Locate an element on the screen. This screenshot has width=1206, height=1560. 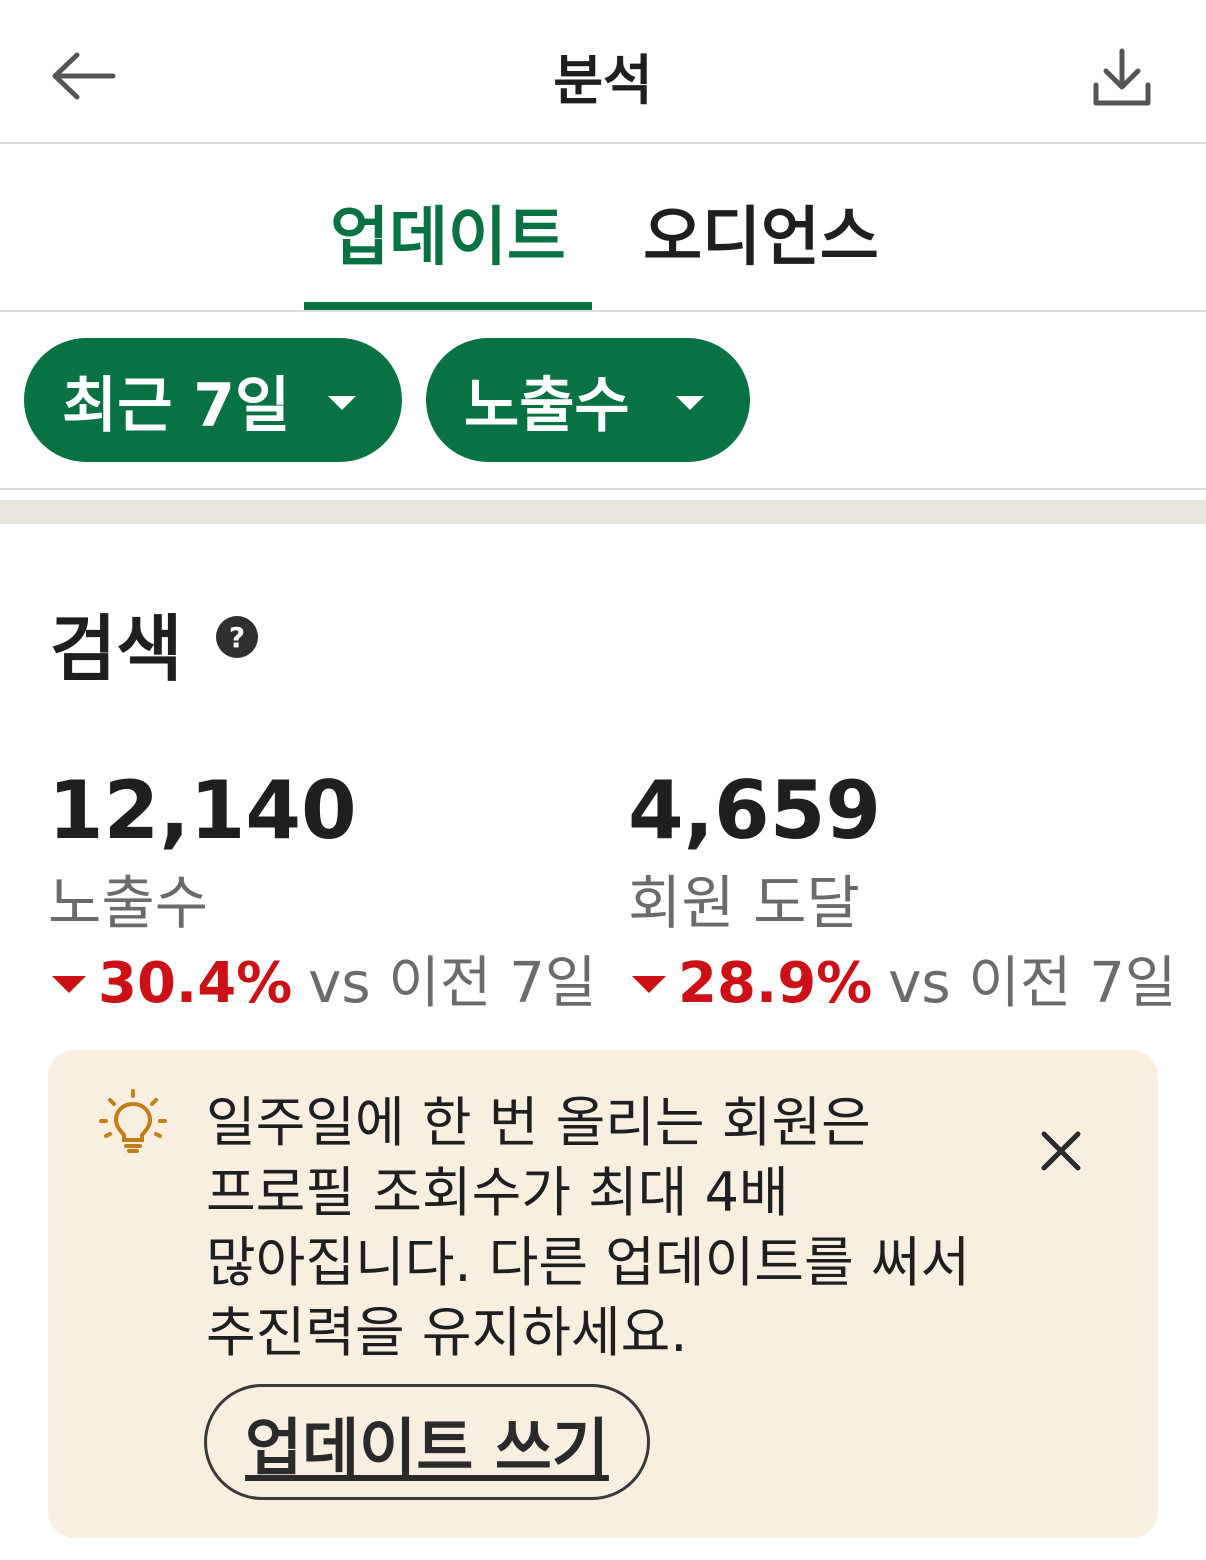
page-title: 분석 is located at coordinates (603, 80).